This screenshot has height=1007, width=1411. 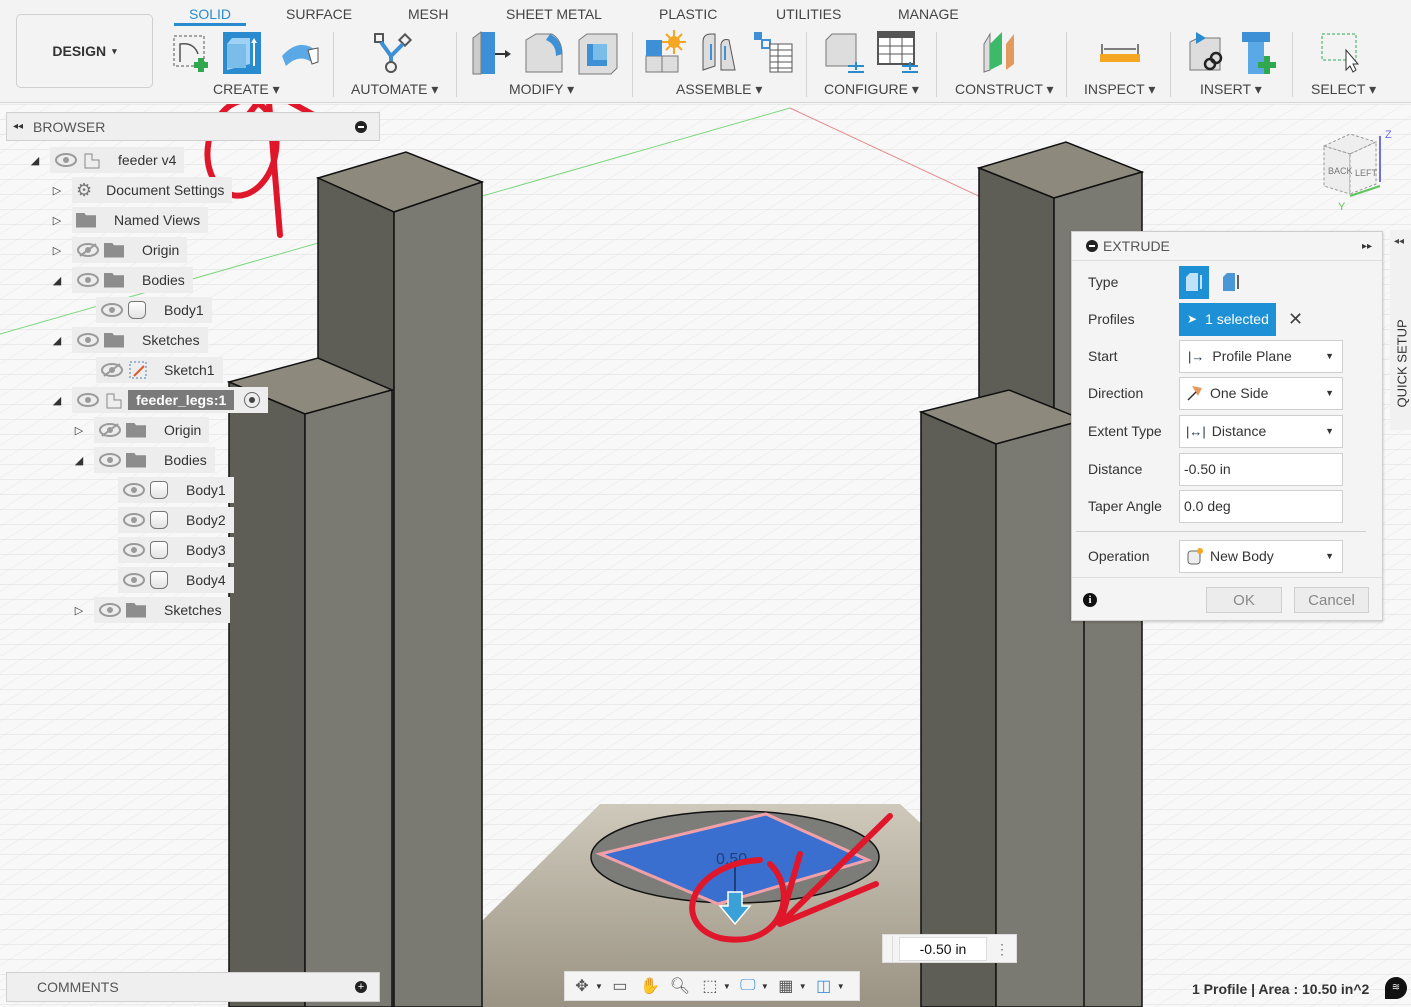 I want to click on configure-icon, so click(x=844, y=53).